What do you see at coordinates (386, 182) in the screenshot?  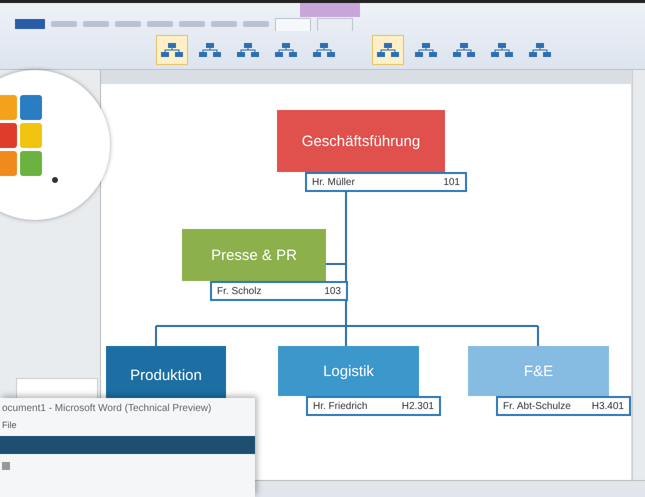 I see `name-field: Hr. Müller 101` at bounding box center [386, 182].